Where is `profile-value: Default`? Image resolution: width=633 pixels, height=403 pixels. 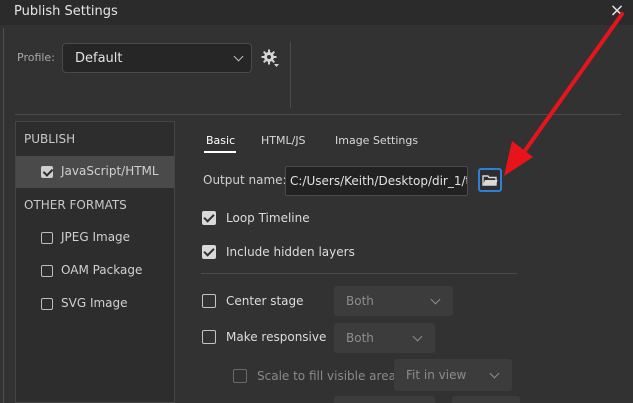
profile-value: Default is located at coordinates (99, 58).